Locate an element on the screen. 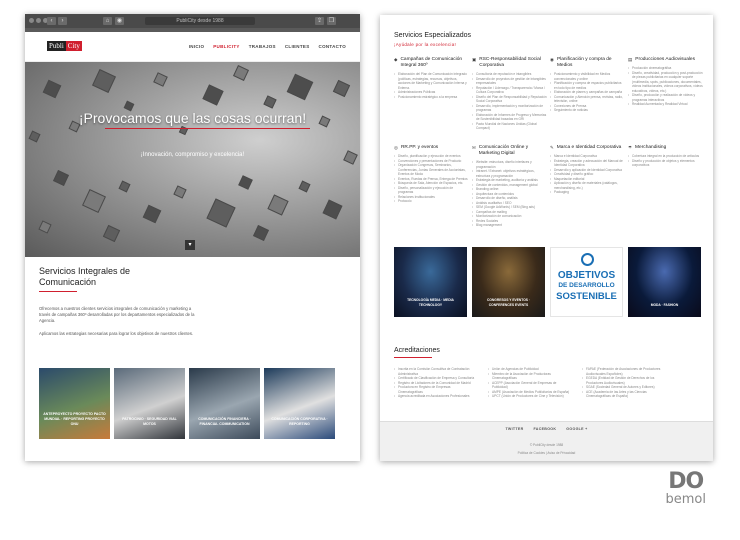 The image size is (740, 540). service-item: Packaging is located at coordinates (587, 192).